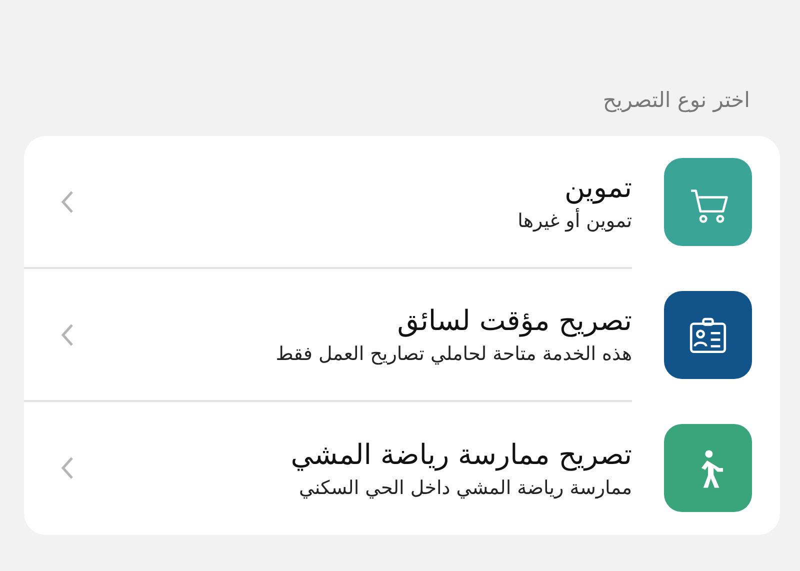 The image size is (800, 571). Describe the element at coordinates (465, 488) in the screenshot. I see `option-subtitle: ممارسة رياضة المشي داخل الحي السكني` at that location.